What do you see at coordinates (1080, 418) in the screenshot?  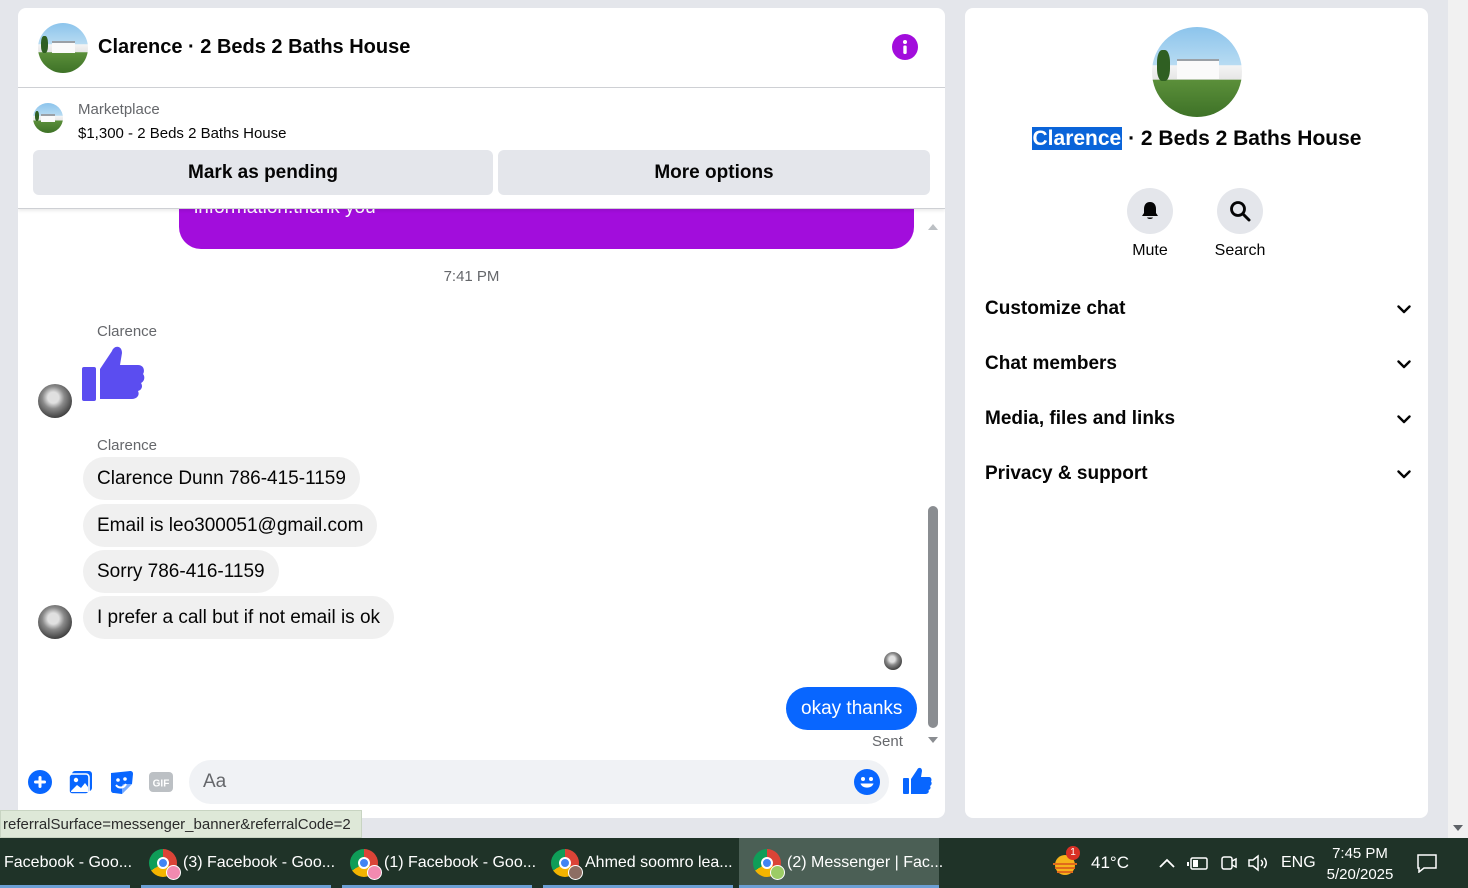 I see `section-label: Media, files and links` at bounding box center [1080, 418].